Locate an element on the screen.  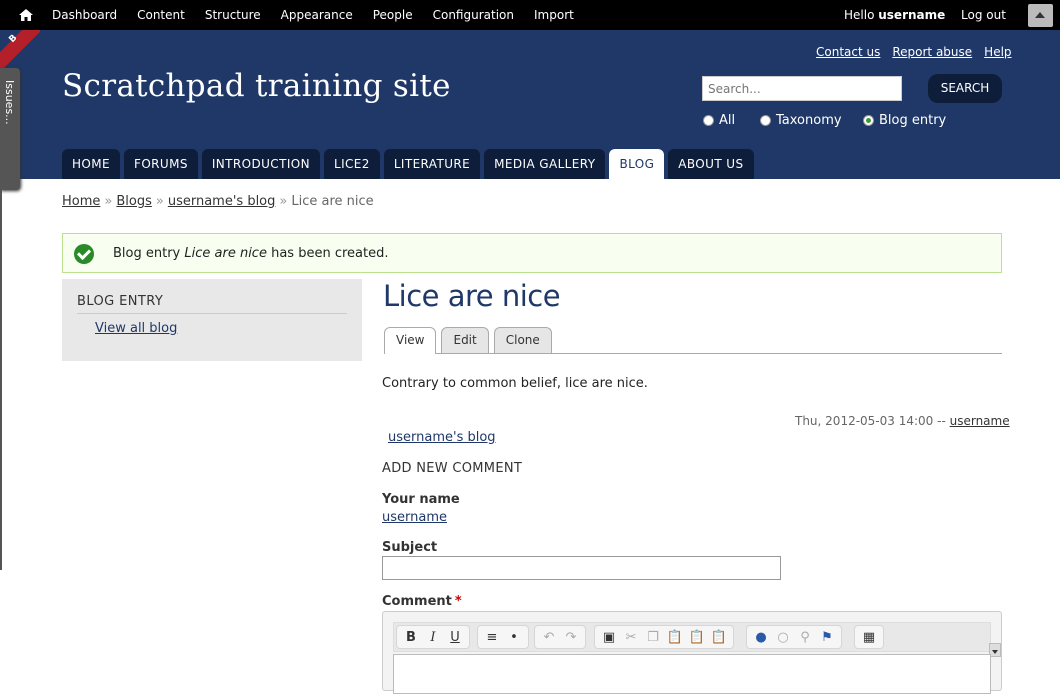
admin-menu-configuration: Configuration is located at coordinates (473, 15).